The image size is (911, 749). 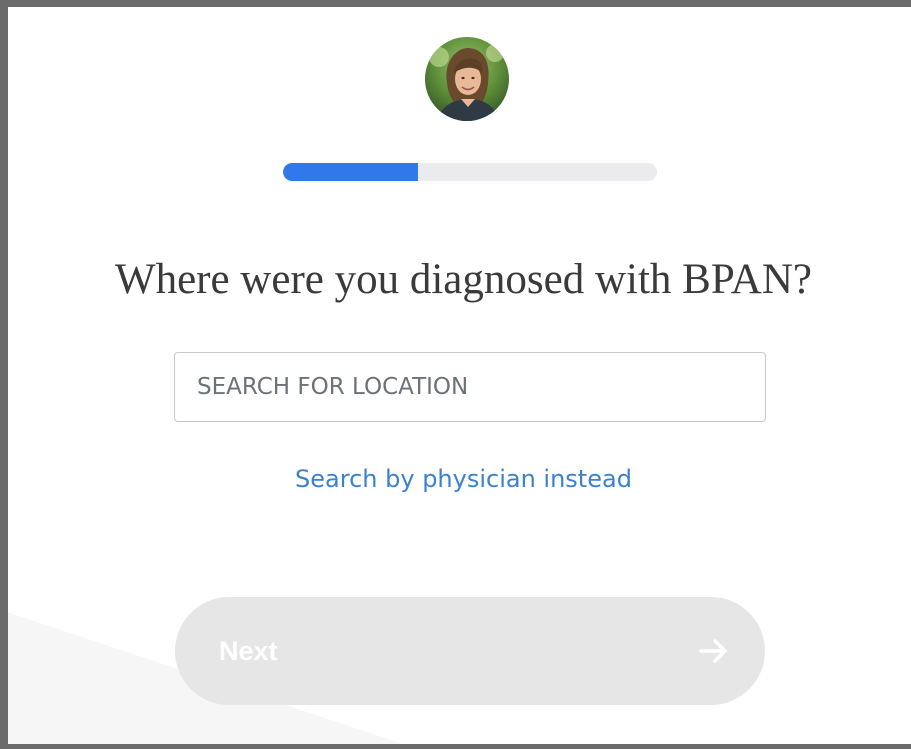 I want to click on progress-bar, so click(x=470, y=172).